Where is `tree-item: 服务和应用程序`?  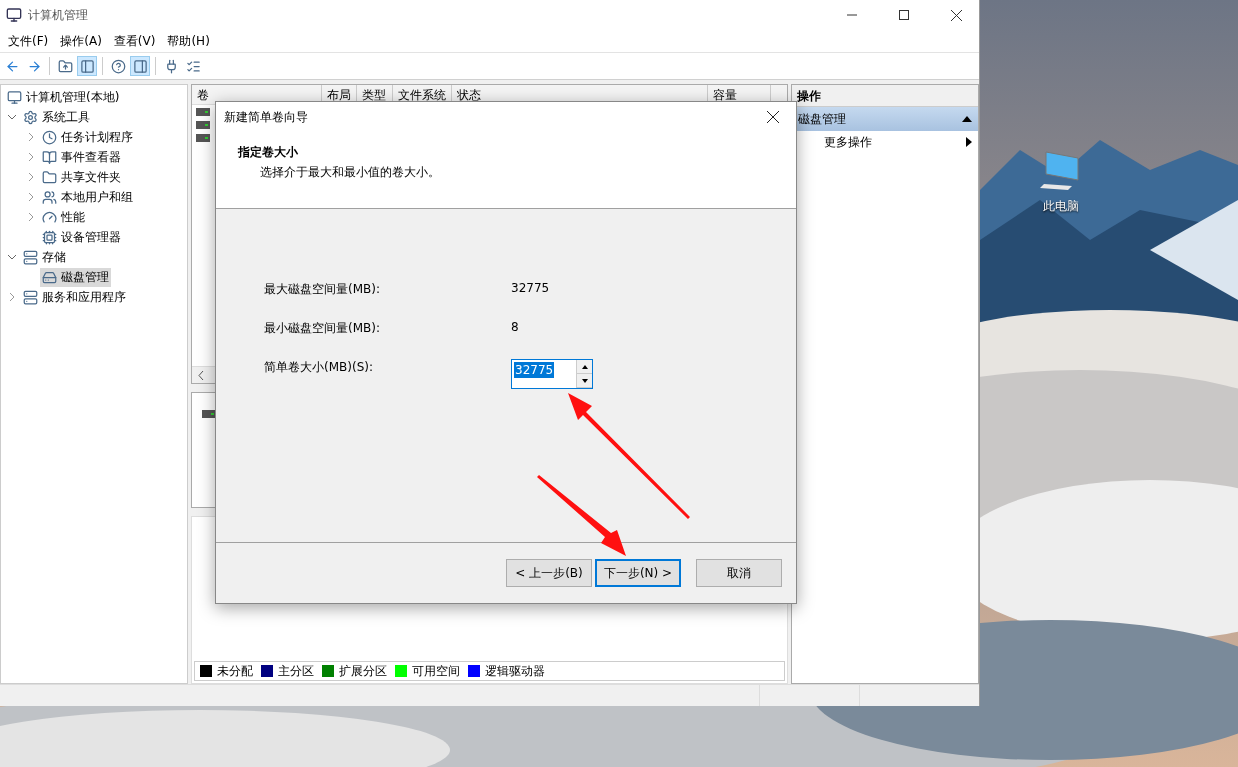
tree-item: 服务和应用程序 is located at coordinates (74, 297).